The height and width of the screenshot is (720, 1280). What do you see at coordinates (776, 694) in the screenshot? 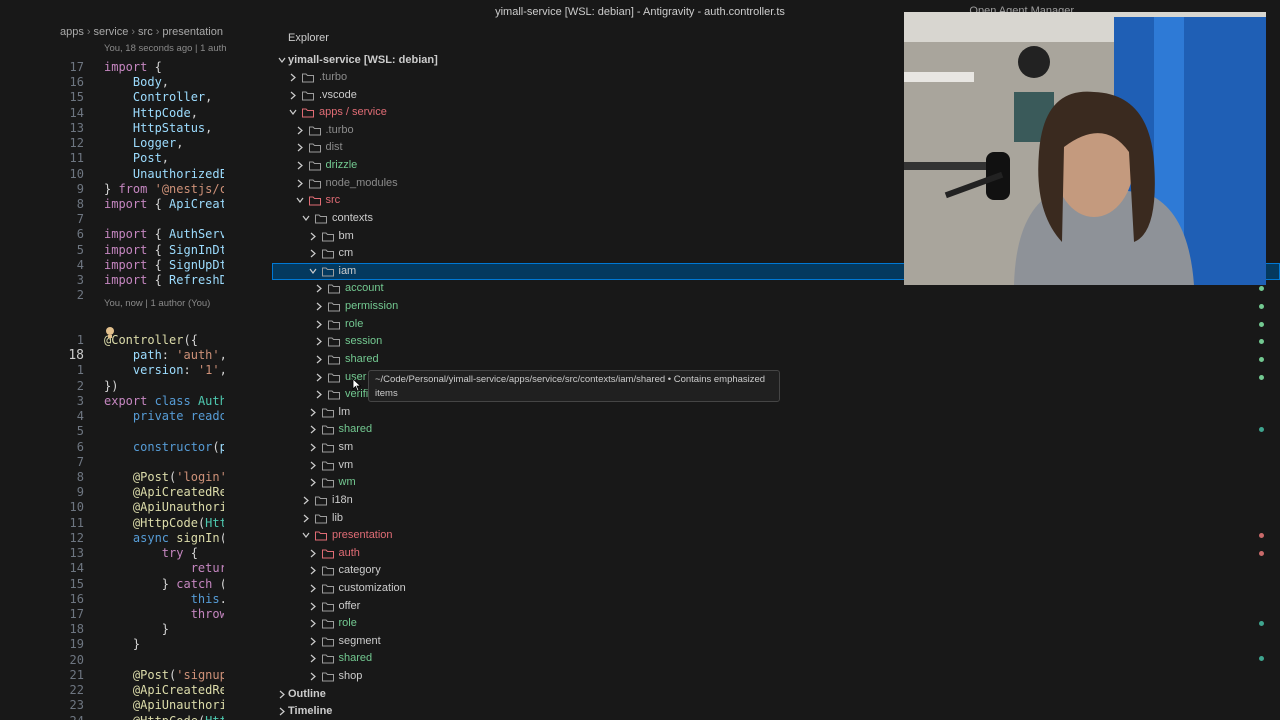
I see `outline-section: Outline` at bounding box center [776, 694].